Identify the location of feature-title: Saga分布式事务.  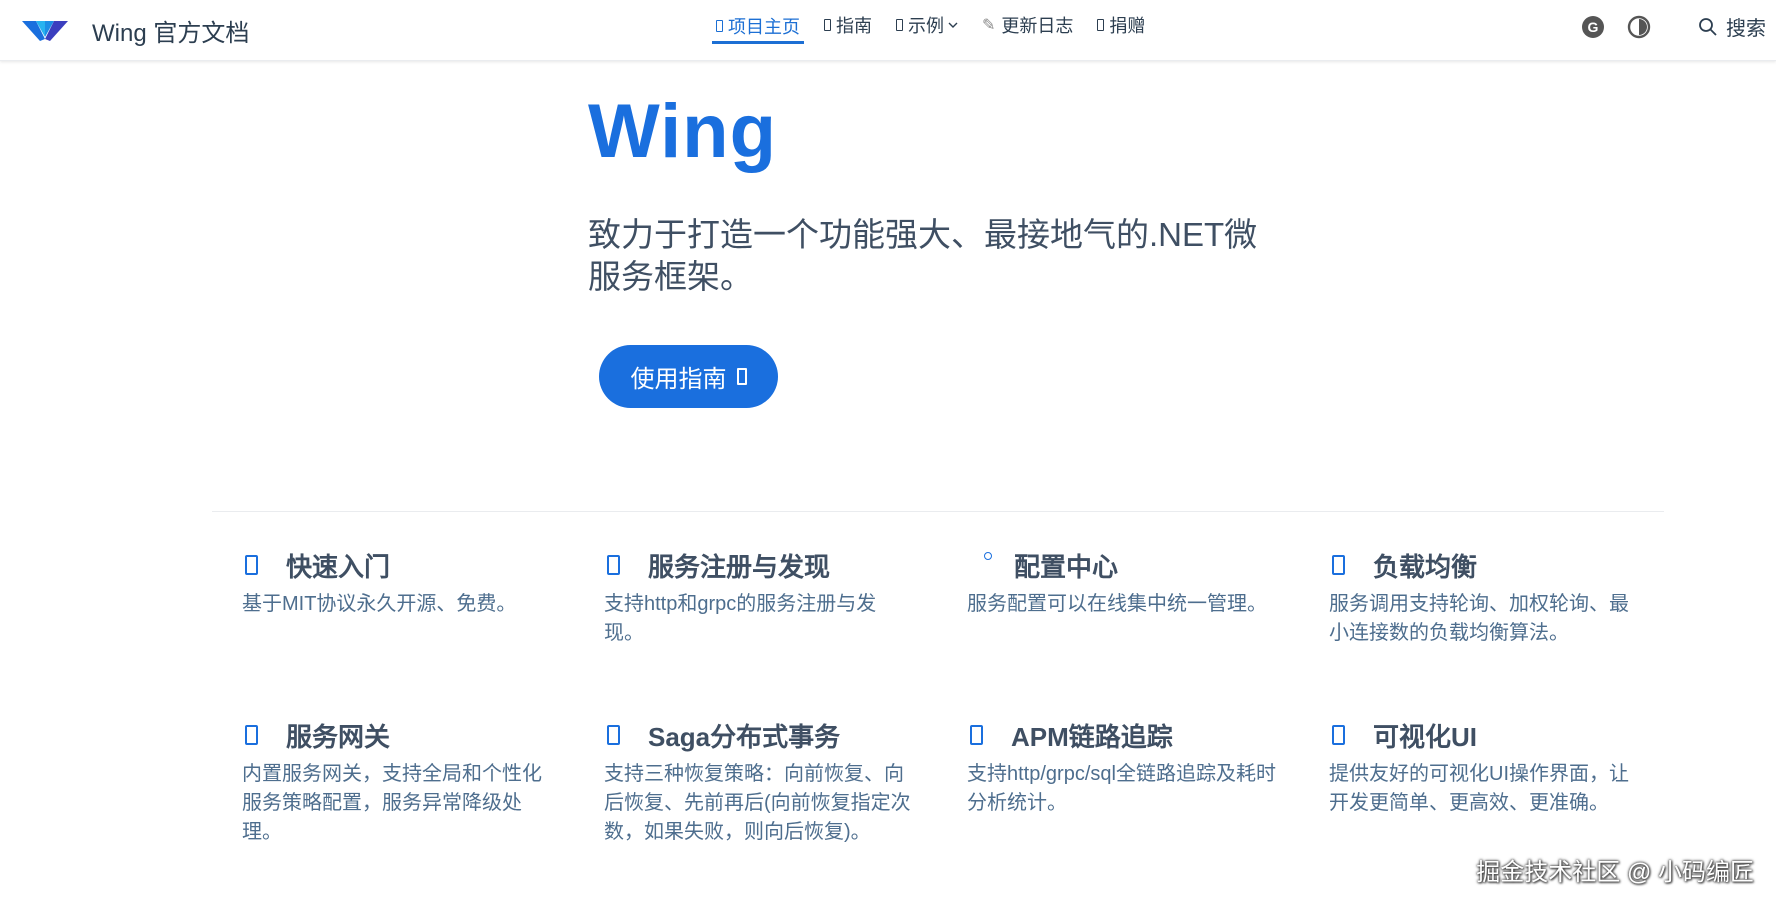
(759, 735).